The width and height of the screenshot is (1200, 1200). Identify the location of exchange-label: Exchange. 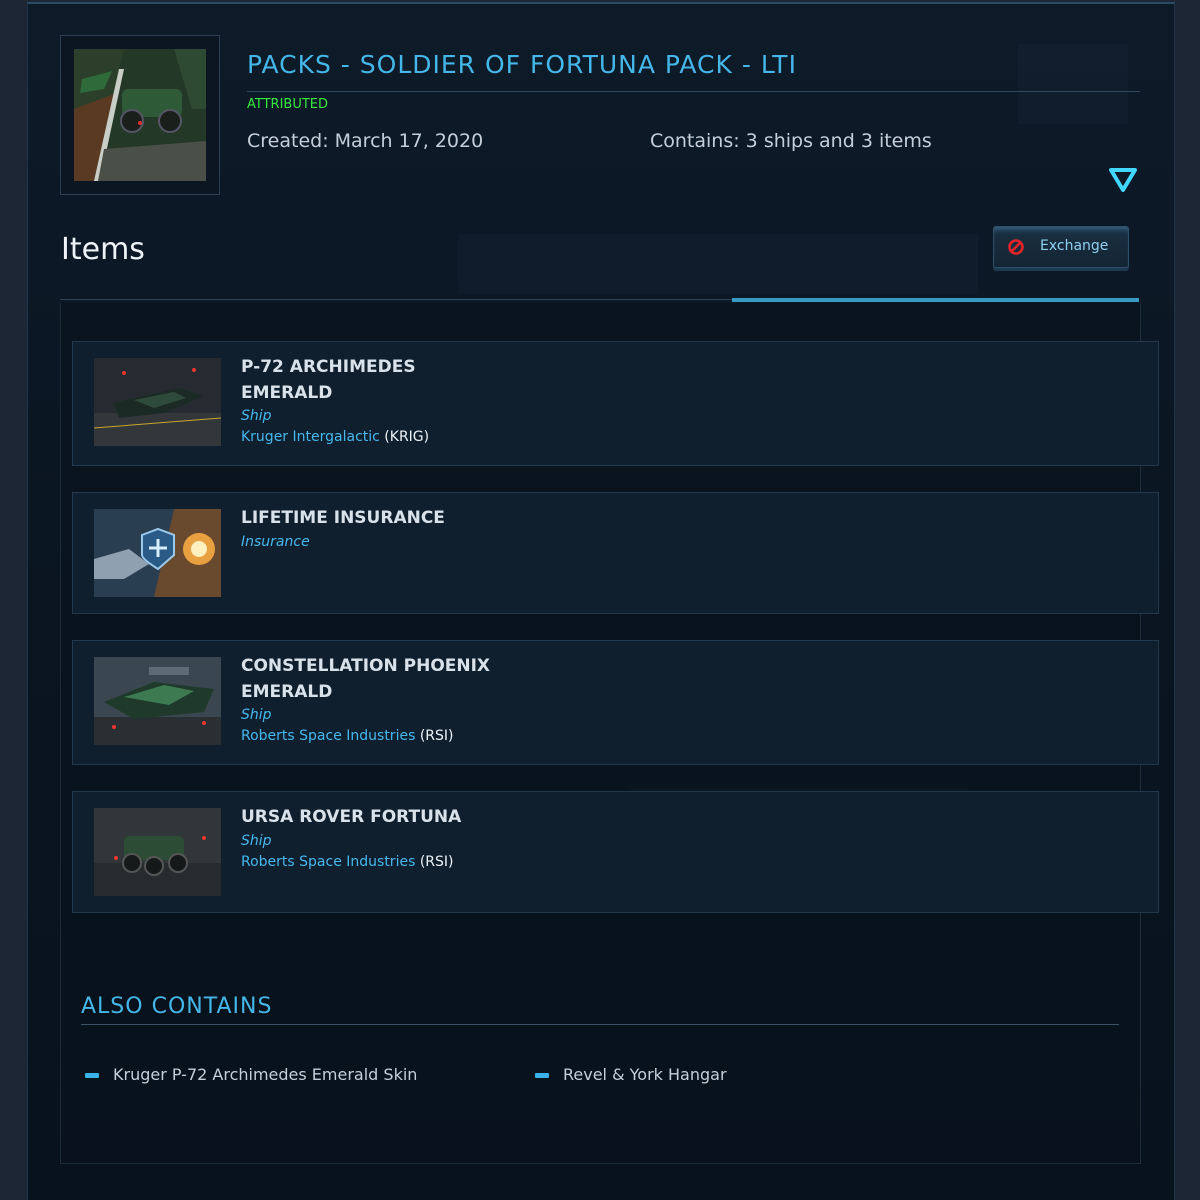
(1074, 246).